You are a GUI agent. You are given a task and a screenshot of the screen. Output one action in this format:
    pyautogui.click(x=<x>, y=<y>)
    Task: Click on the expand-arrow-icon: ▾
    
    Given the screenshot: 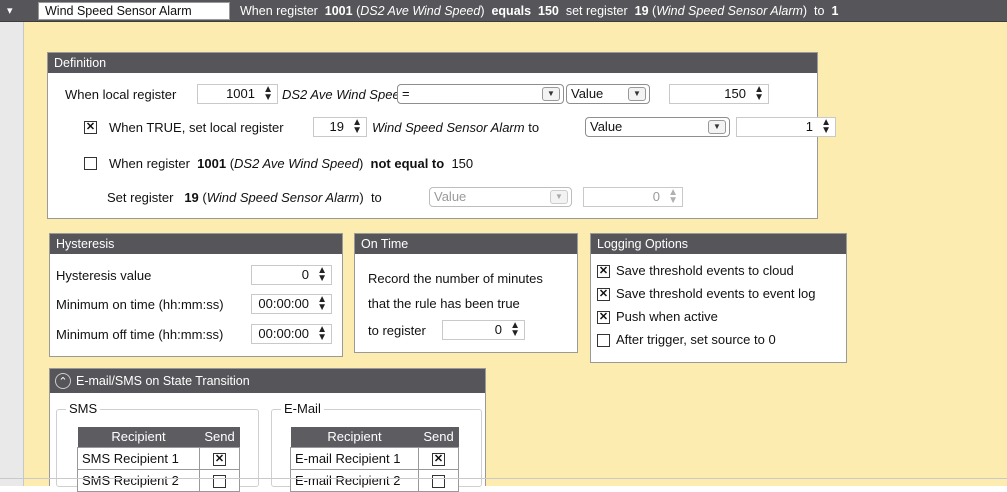 What is the action you would take?
    pyautogui.click(x=10, y=11)
    